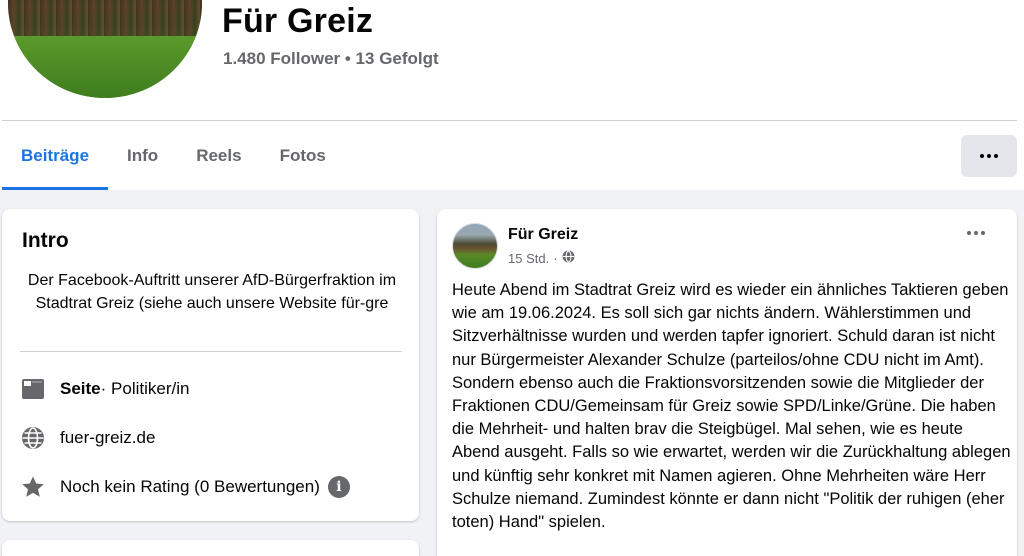  Describe the element at coordinates (190, 486) in the screenshot. I see `rating-text: Noch kein Rating (0 Bewertungen)` at that location.